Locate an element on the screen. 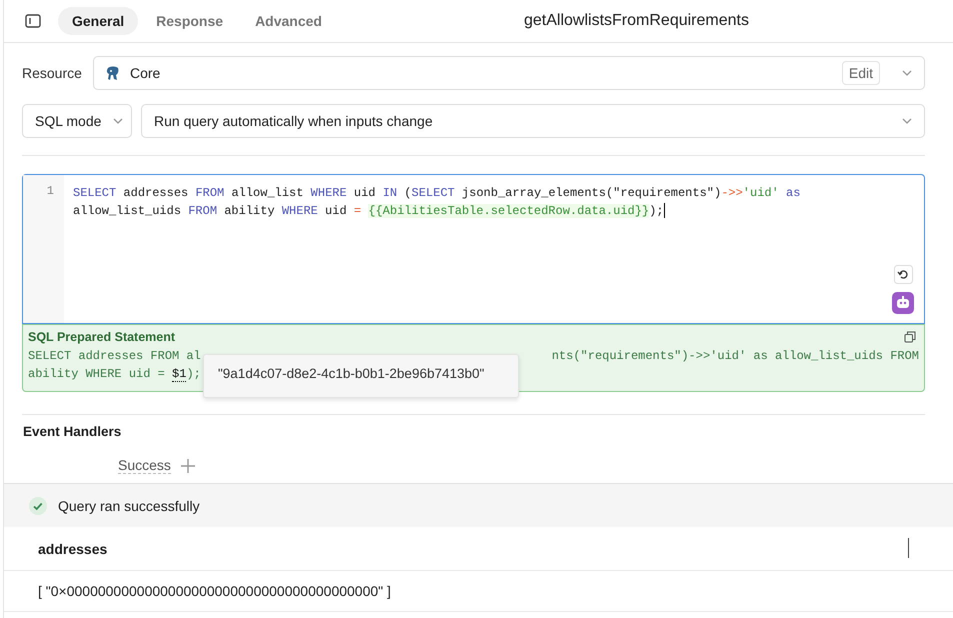  edit-button: Edit is located at coordinates (861, 73).